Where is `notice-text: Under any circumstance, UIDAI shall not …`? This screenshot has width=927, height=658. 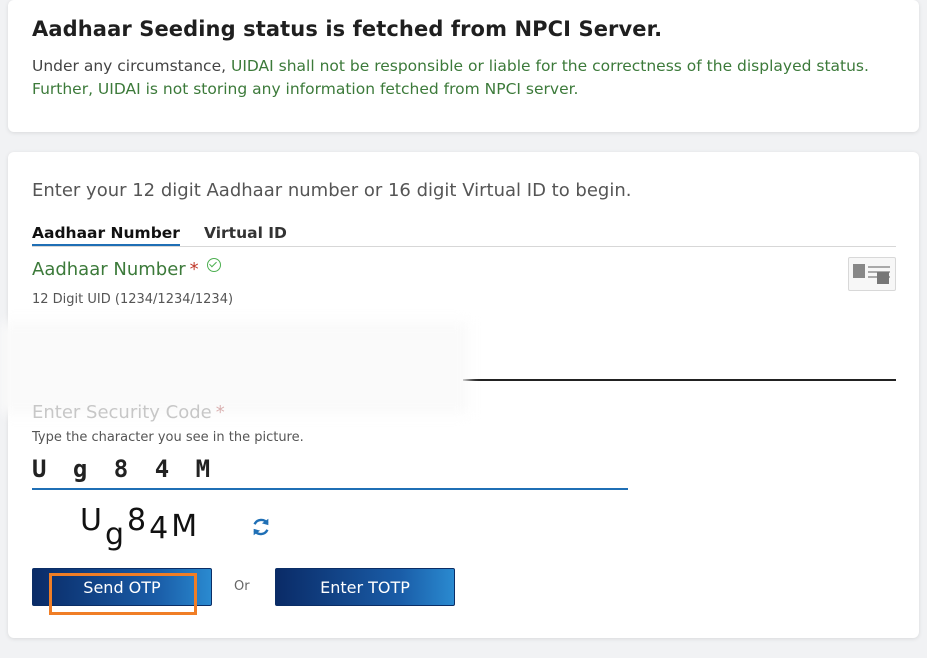 notice-text: Under any circumstance, UIDAI shall not … is located at coordinates (462, 78).